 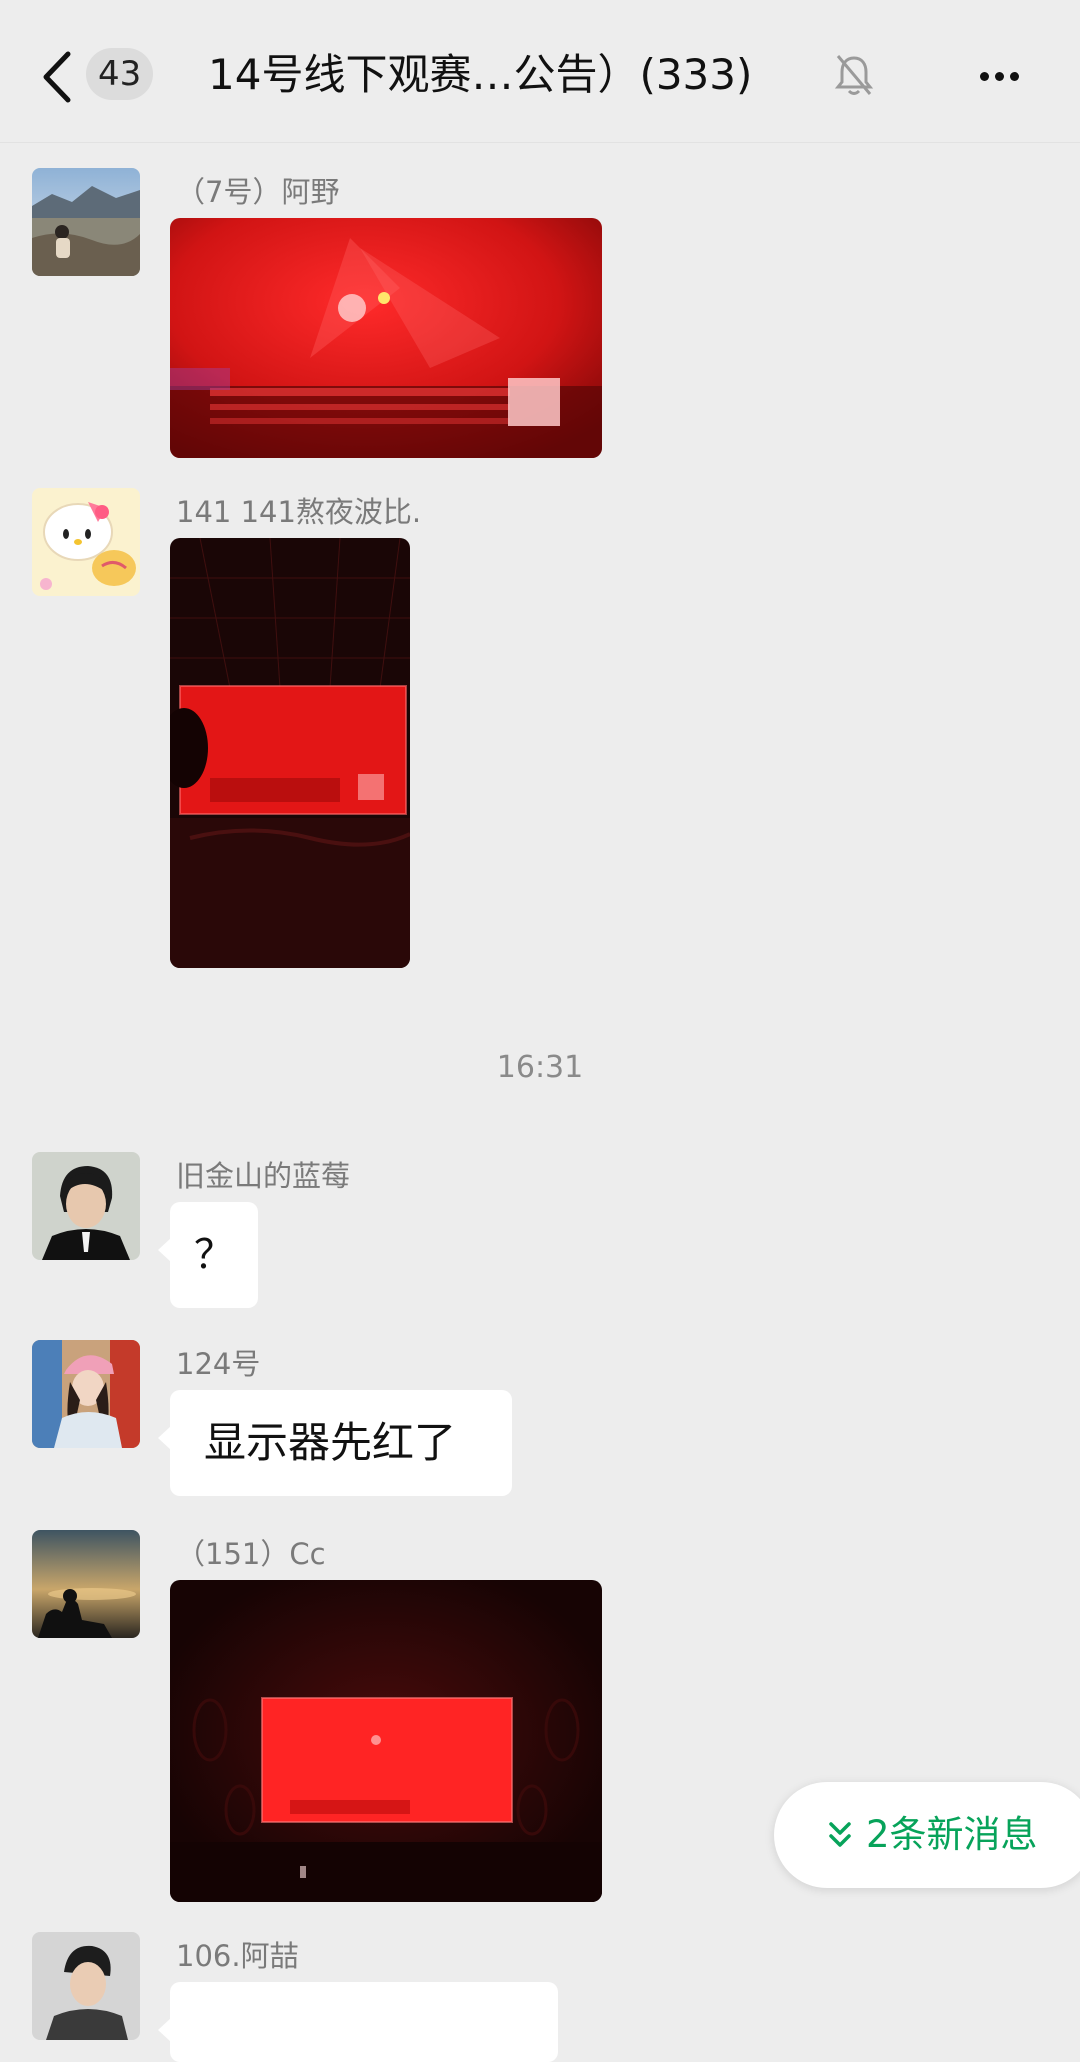 What do you see at coordinates (840, 1834) in the screenshot?
I see `double-chevron-down-icon` at bounding box center [840, 1834].